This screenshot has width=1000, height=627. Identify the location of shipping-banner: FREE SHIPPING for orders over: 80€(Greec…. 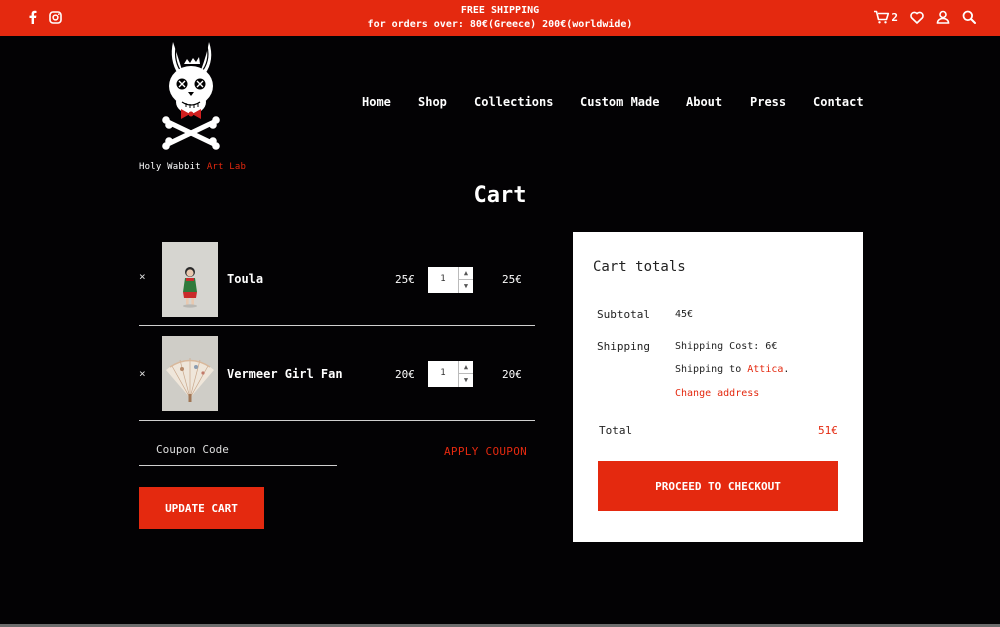
(500, 18).